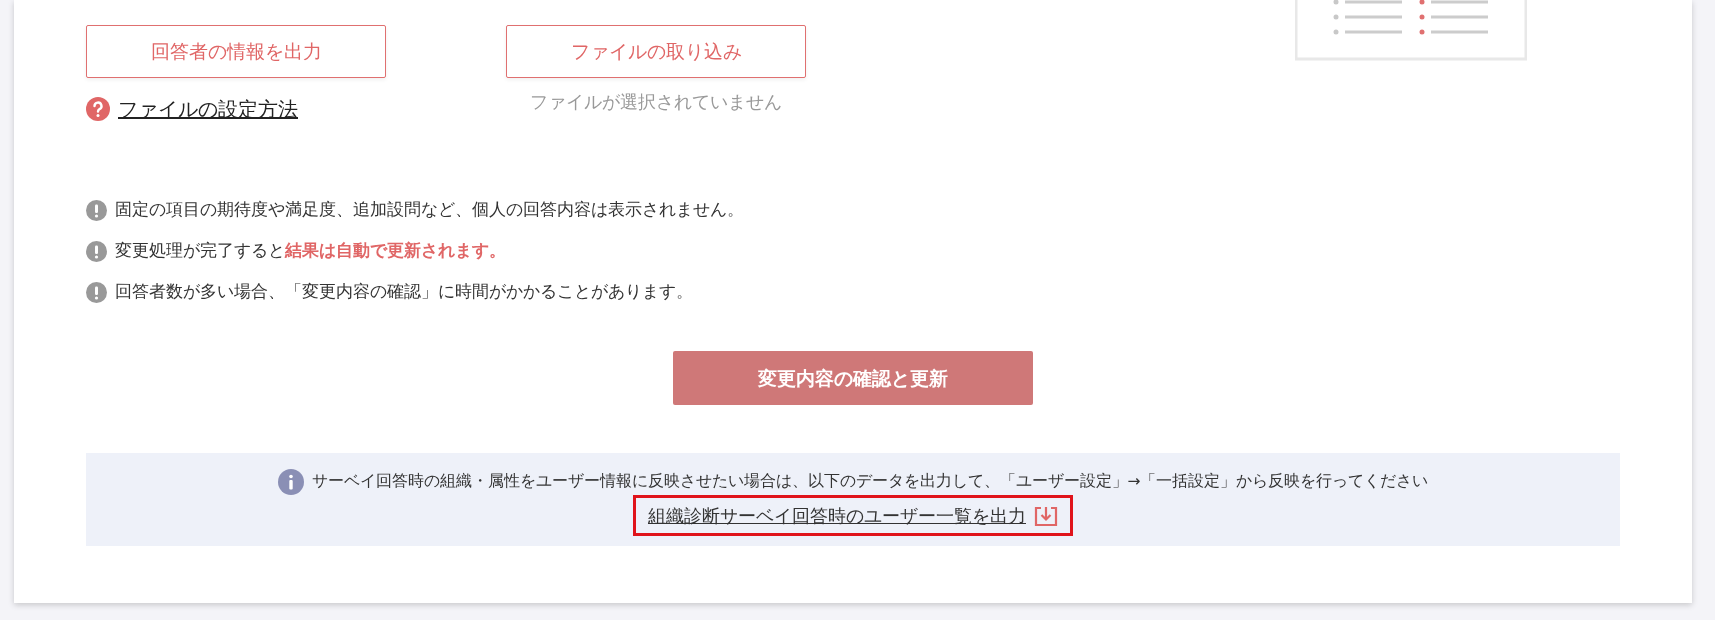 Image resolution: width=1715 pixels, height=620 pixels. What do you see at coordinates (236, 51) in the screenshot?
I see `export-button: 回答者の情報を出力` at bounding box center [236, 51].